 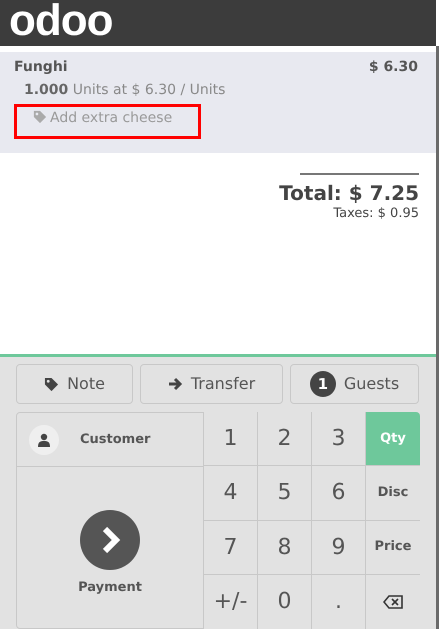 I want to click on keypad-key: 8, so click(x=285, y=547).